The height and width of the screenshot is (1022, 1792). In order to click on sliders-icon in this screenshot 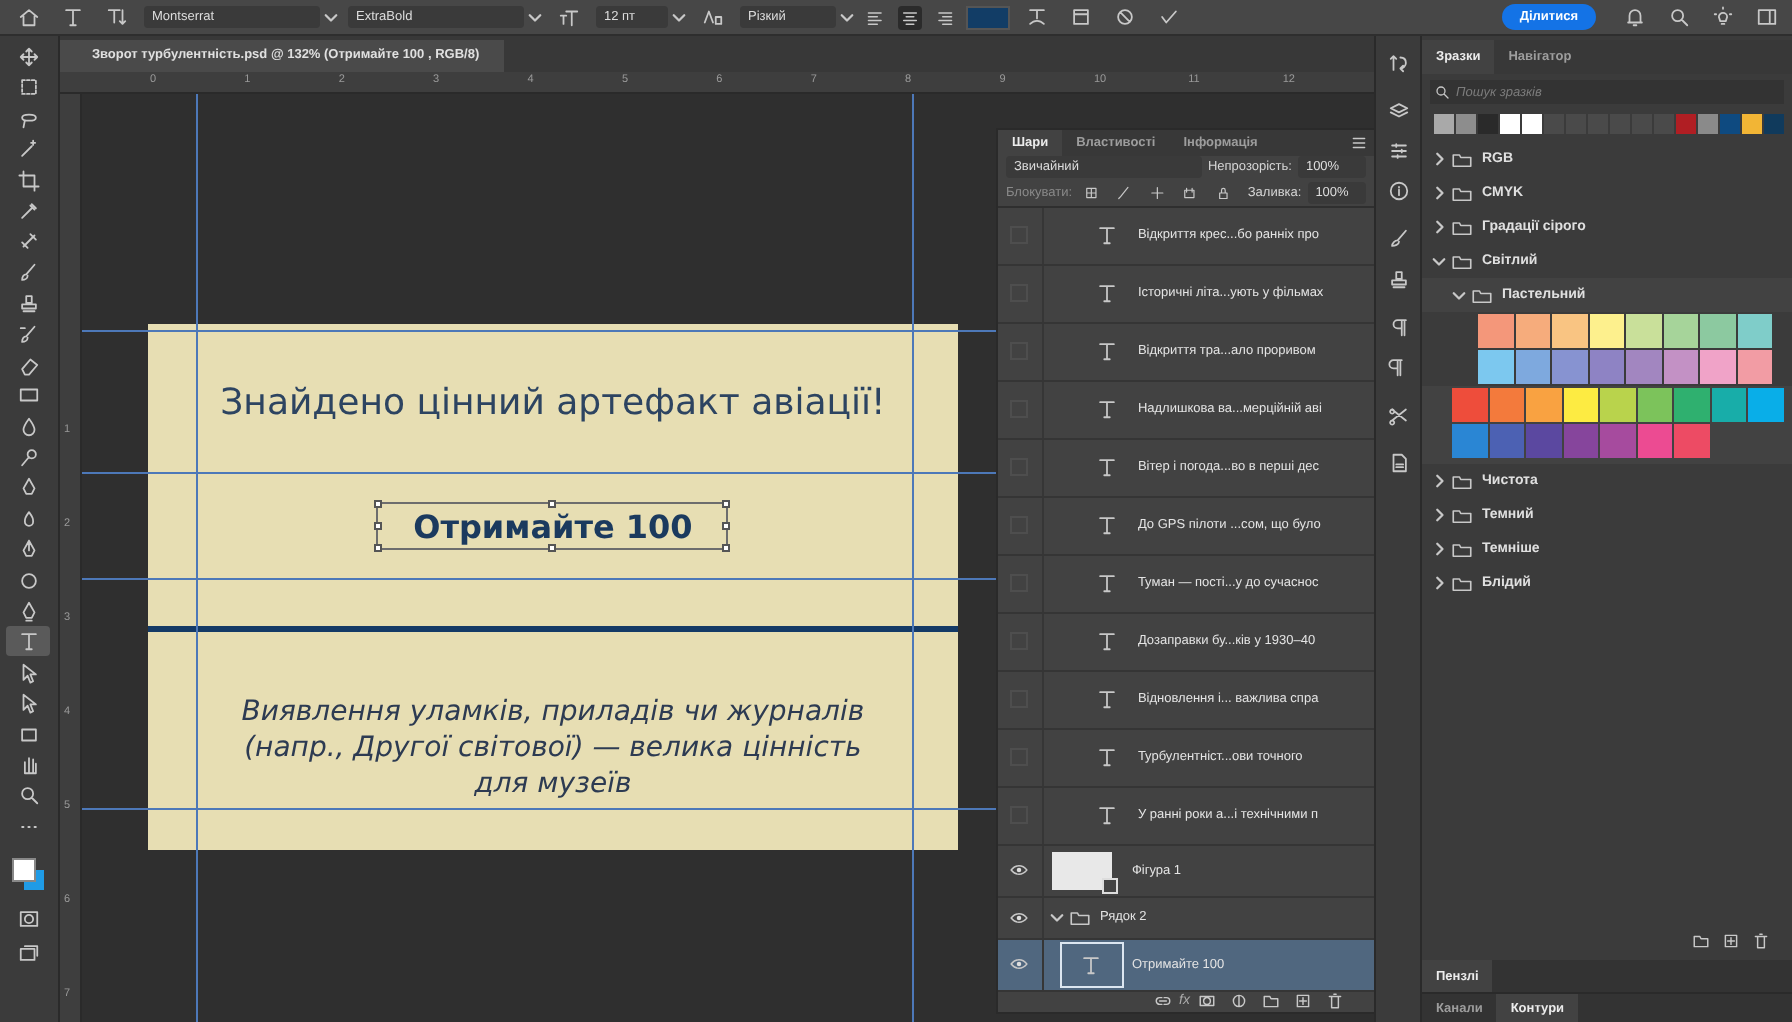, I will do `click(1398, 151)`.